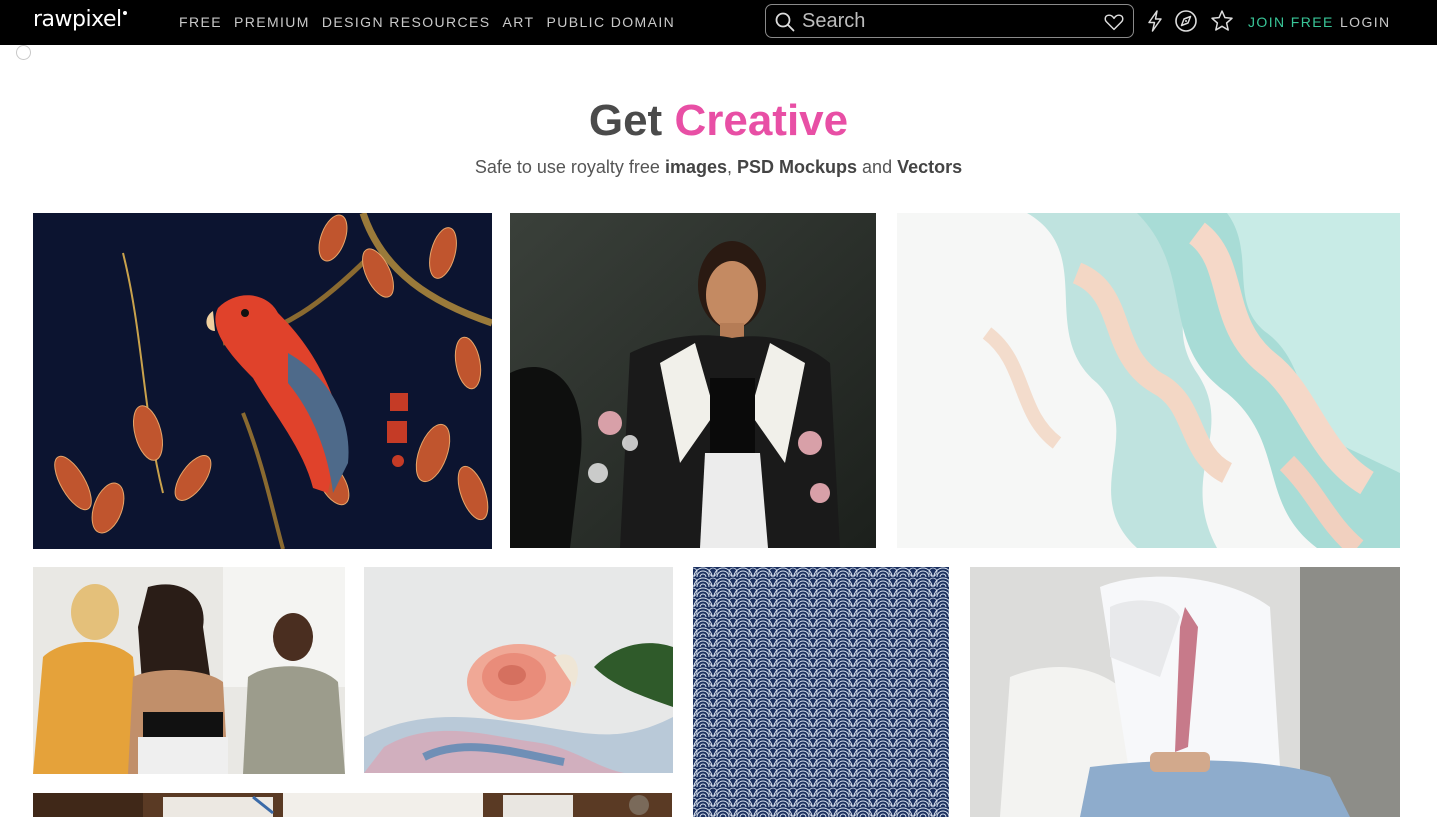 This screenshot has height=817, width=1437. I want to click on wave-pattern, so click(821, 692).